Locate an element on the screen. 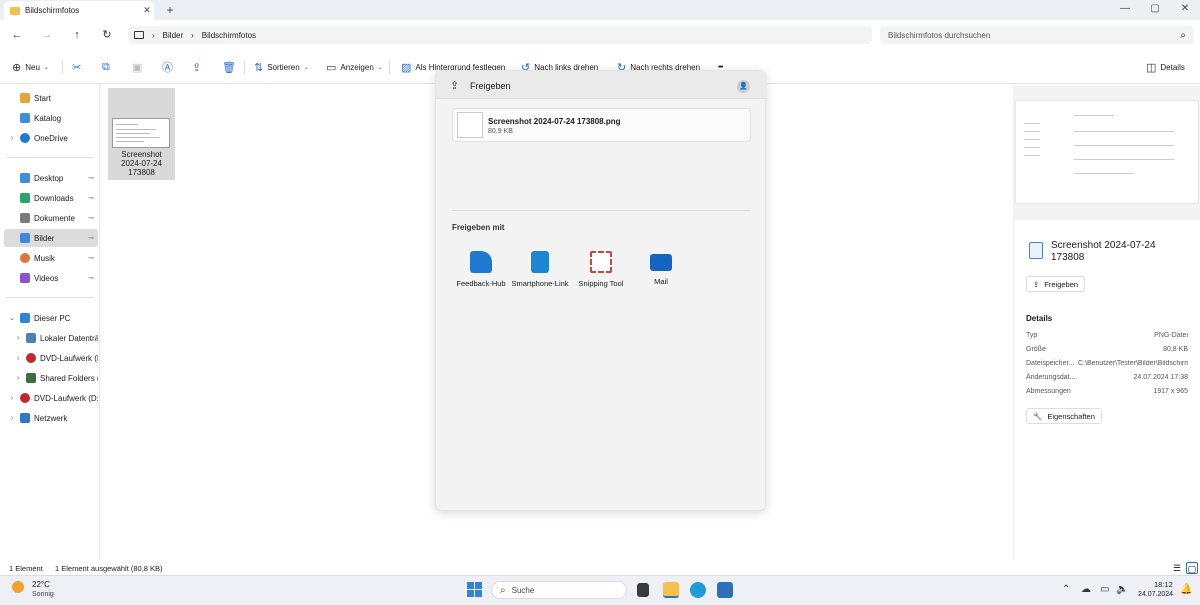 The height and width of the screenshot is (605, 1200). sidebar-item-dieser-pc: ⌄ Dieser PC is located at coordinates (51, 318).